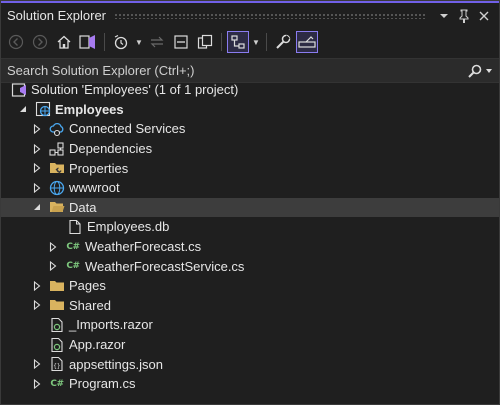 This screenshot has height=405, width=500. Describe the element at coordinates (444, 16) in the screenshot. I see `window-options-icon` at that location.